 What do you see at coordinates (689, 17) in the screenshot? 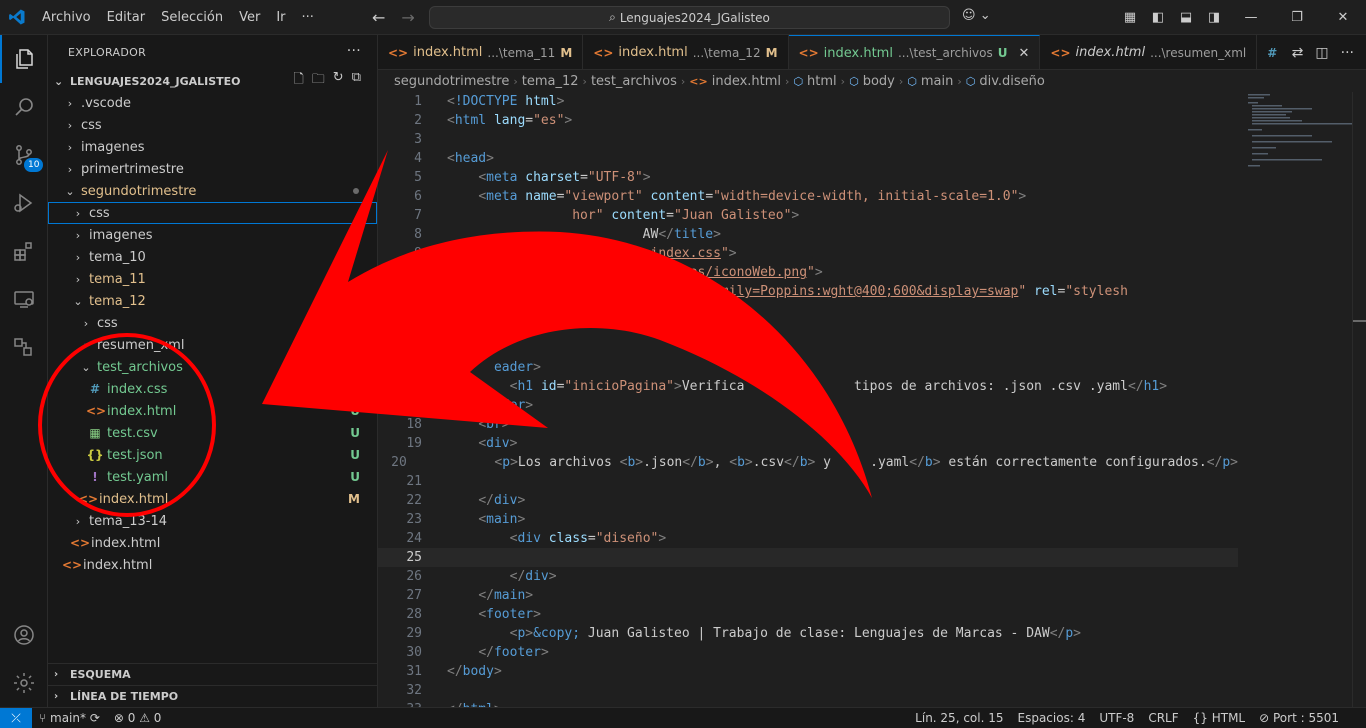
I see `command-center-search: ⌕ Lenguajes2024_JGalisteo` at bounding box center [689, 17].